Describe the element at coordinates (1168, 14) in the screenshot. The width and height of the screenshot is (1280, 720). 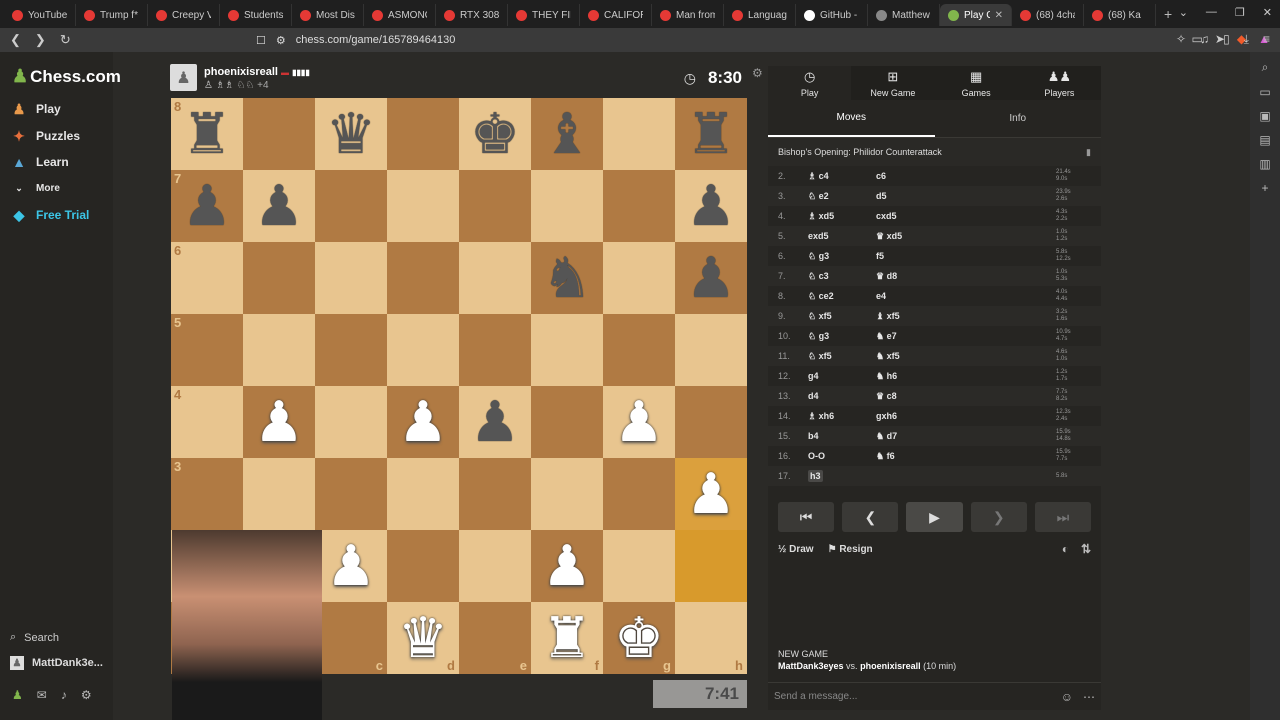
I see `new-tab-icon: +` at that location.